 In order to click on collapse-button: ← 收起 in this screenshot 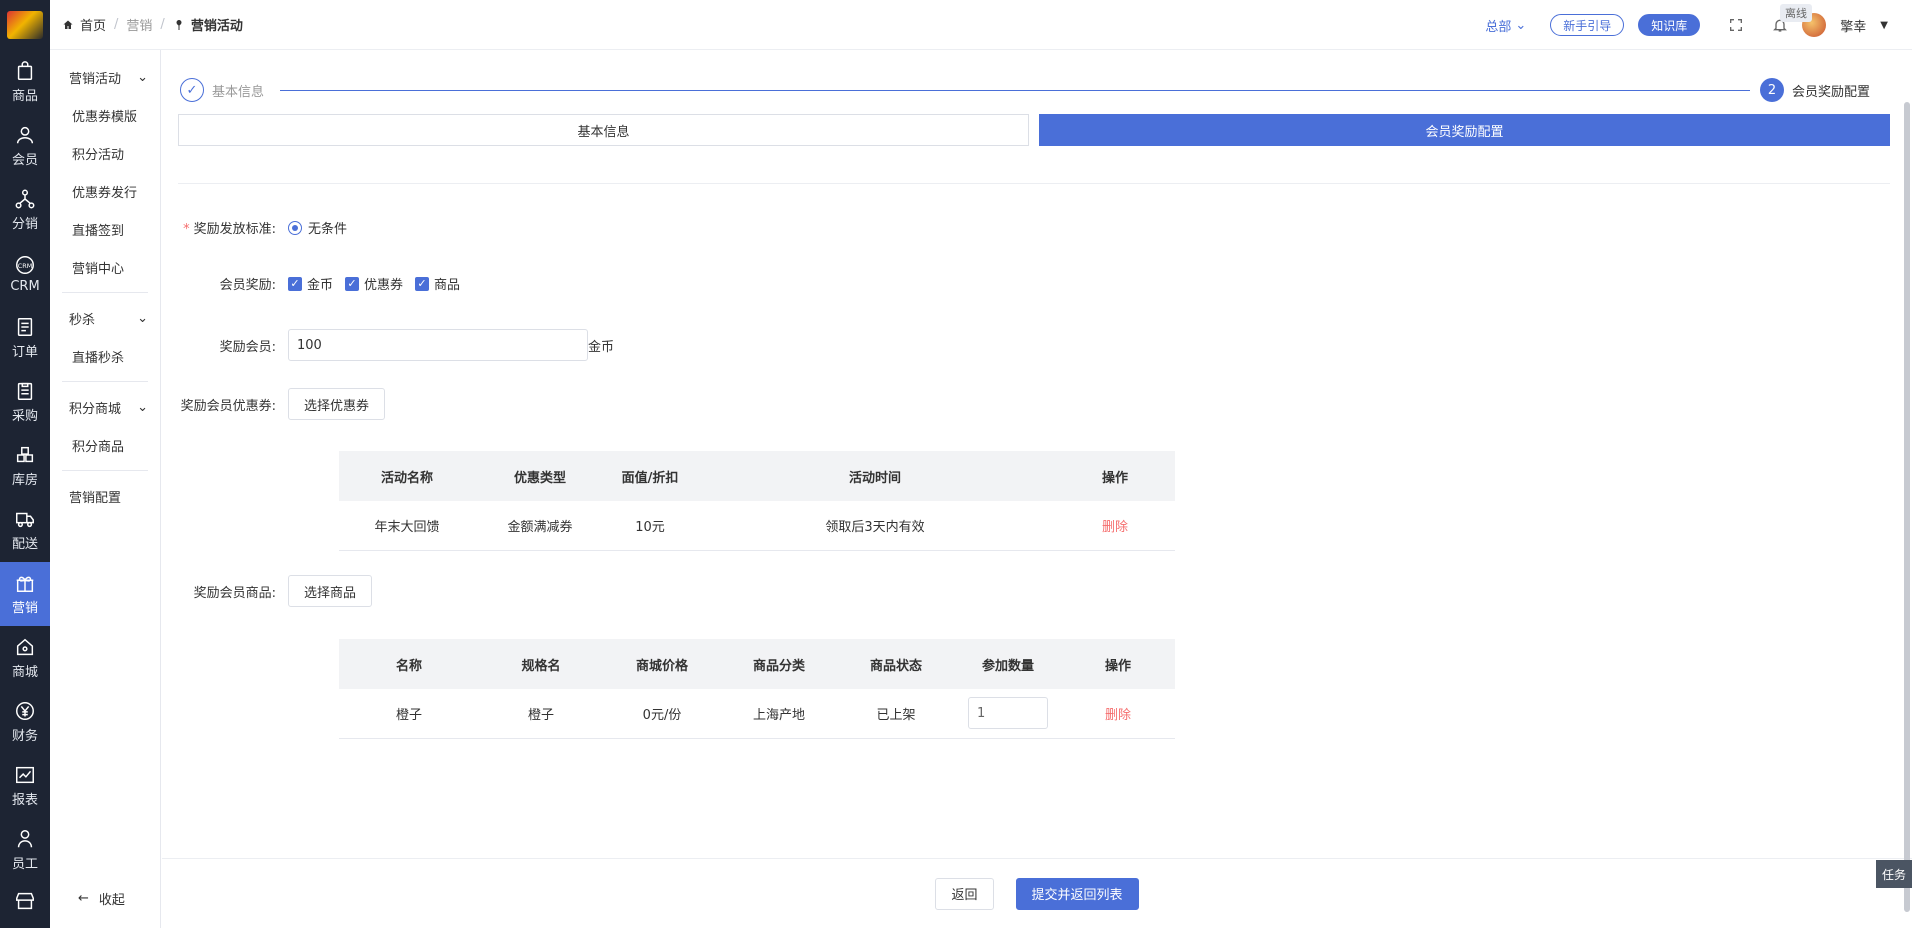, I will do `click(101, 898)`.